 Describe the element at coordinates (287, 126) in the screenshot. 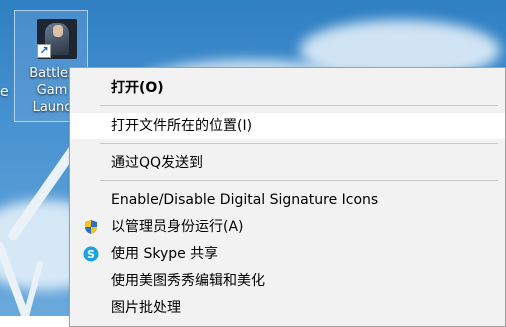

I see `menu-item-open-file-location: 打开文件所在的位置(I)` at that location.